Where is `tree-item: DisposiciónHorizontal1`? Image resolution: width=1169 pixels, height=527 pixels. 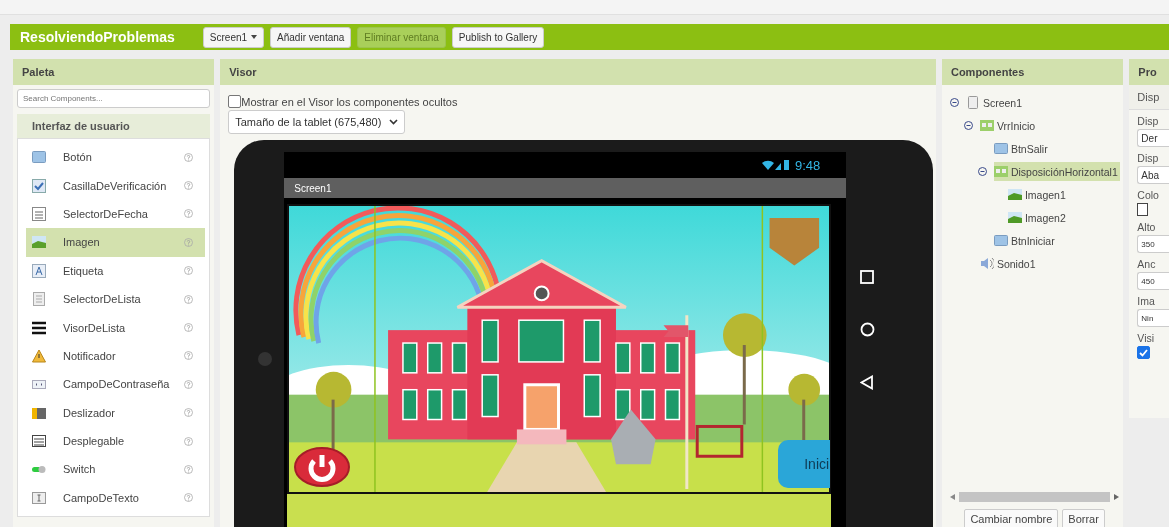
tree-item: DisposiciónHorizontal1 is located at coordinates (1056, 171).